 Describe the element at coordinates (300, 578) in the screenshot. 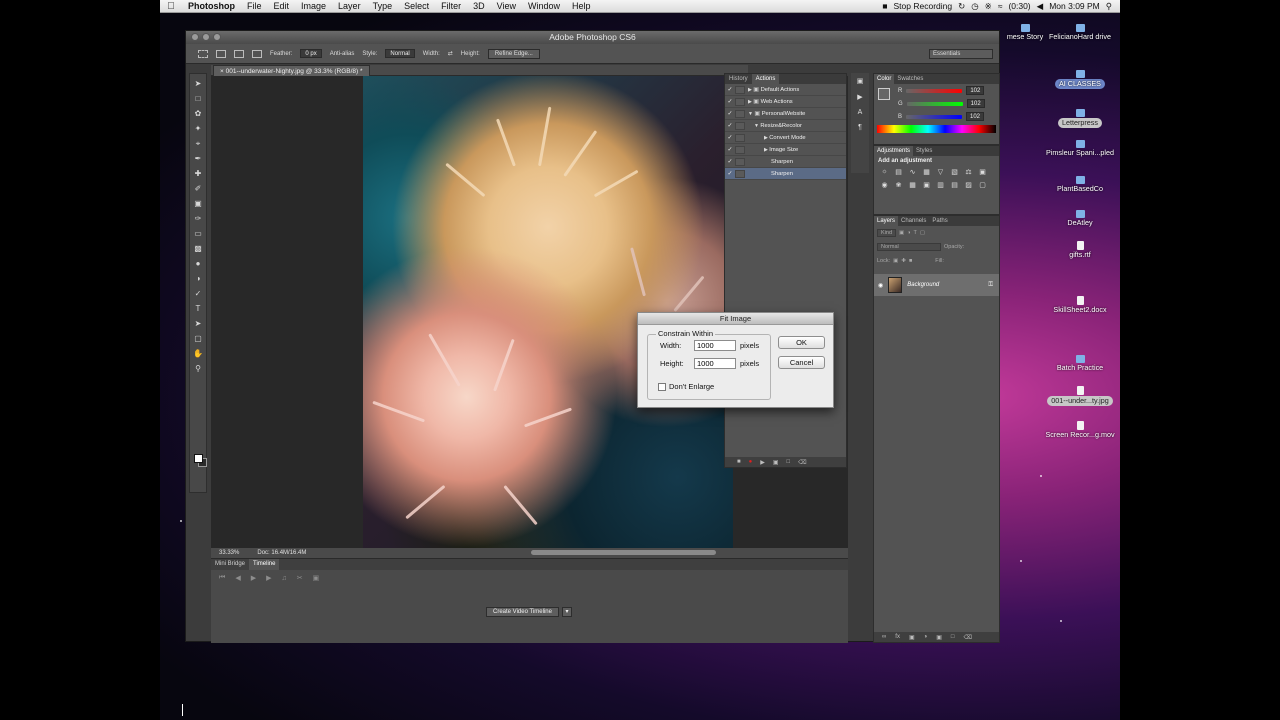

I see `split-icon: ✂` at that location.